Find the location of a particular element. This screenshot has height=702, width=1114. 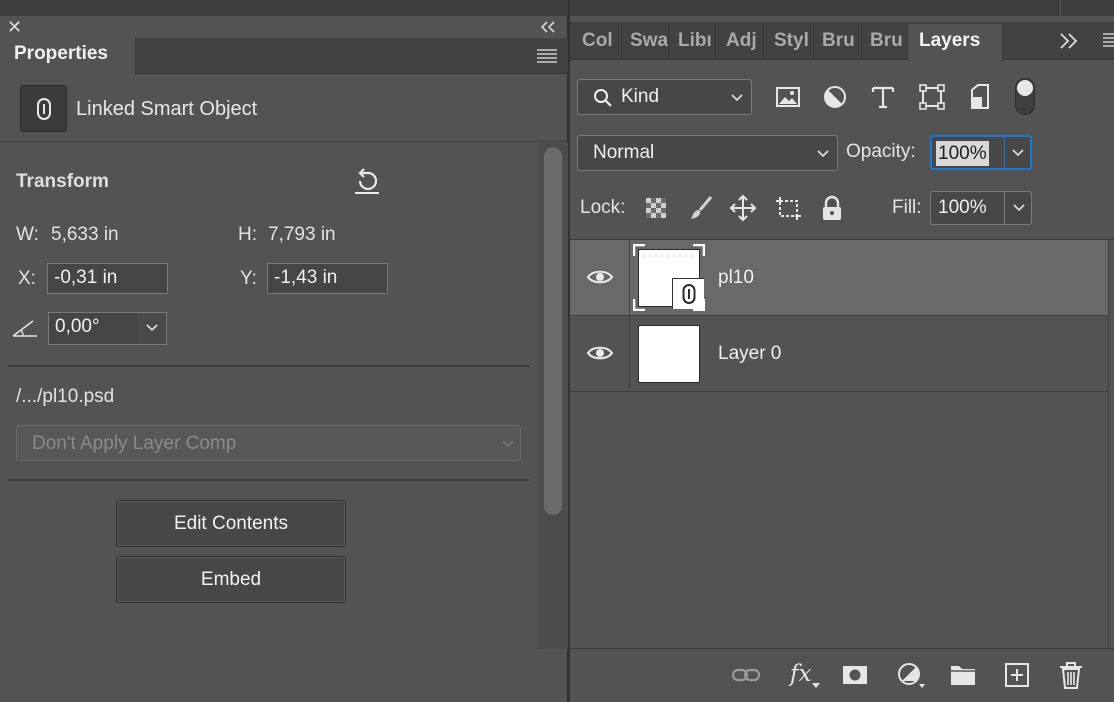

layer-row: pl10 is located at coordinates (839, 278).